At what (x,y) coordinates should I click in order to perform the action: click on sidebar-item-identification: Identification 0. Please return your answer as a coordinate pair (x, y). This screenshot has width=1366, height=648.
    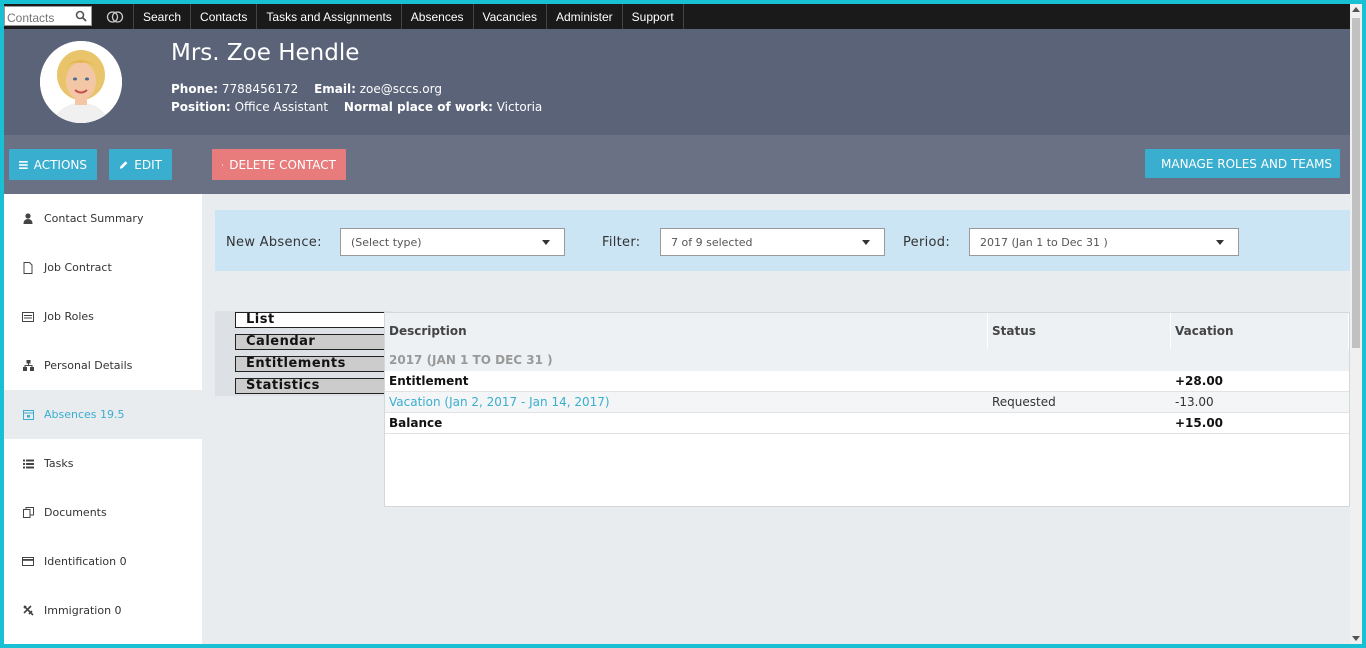
    Looking at the image, I should click on (103, 561).